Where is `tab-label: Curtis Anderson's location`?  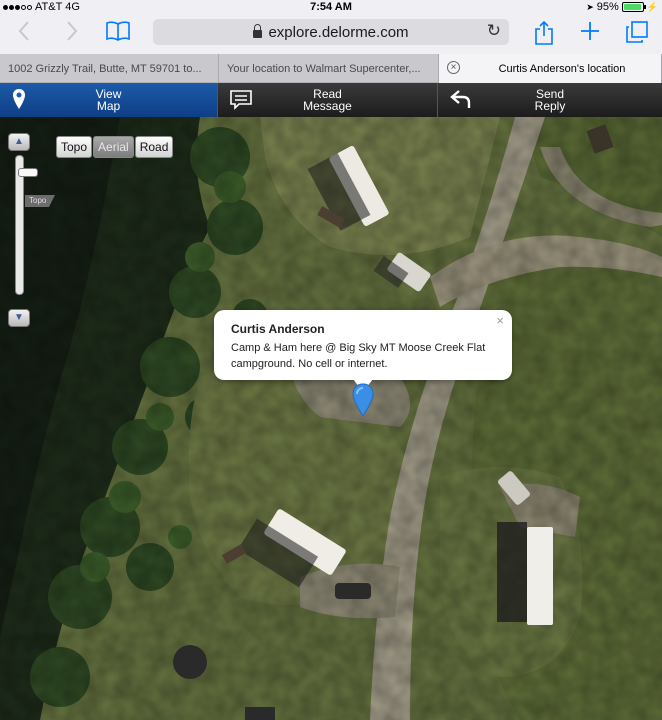 tab-label: Curtis Anderson's location is located at coordinates (562, 68).